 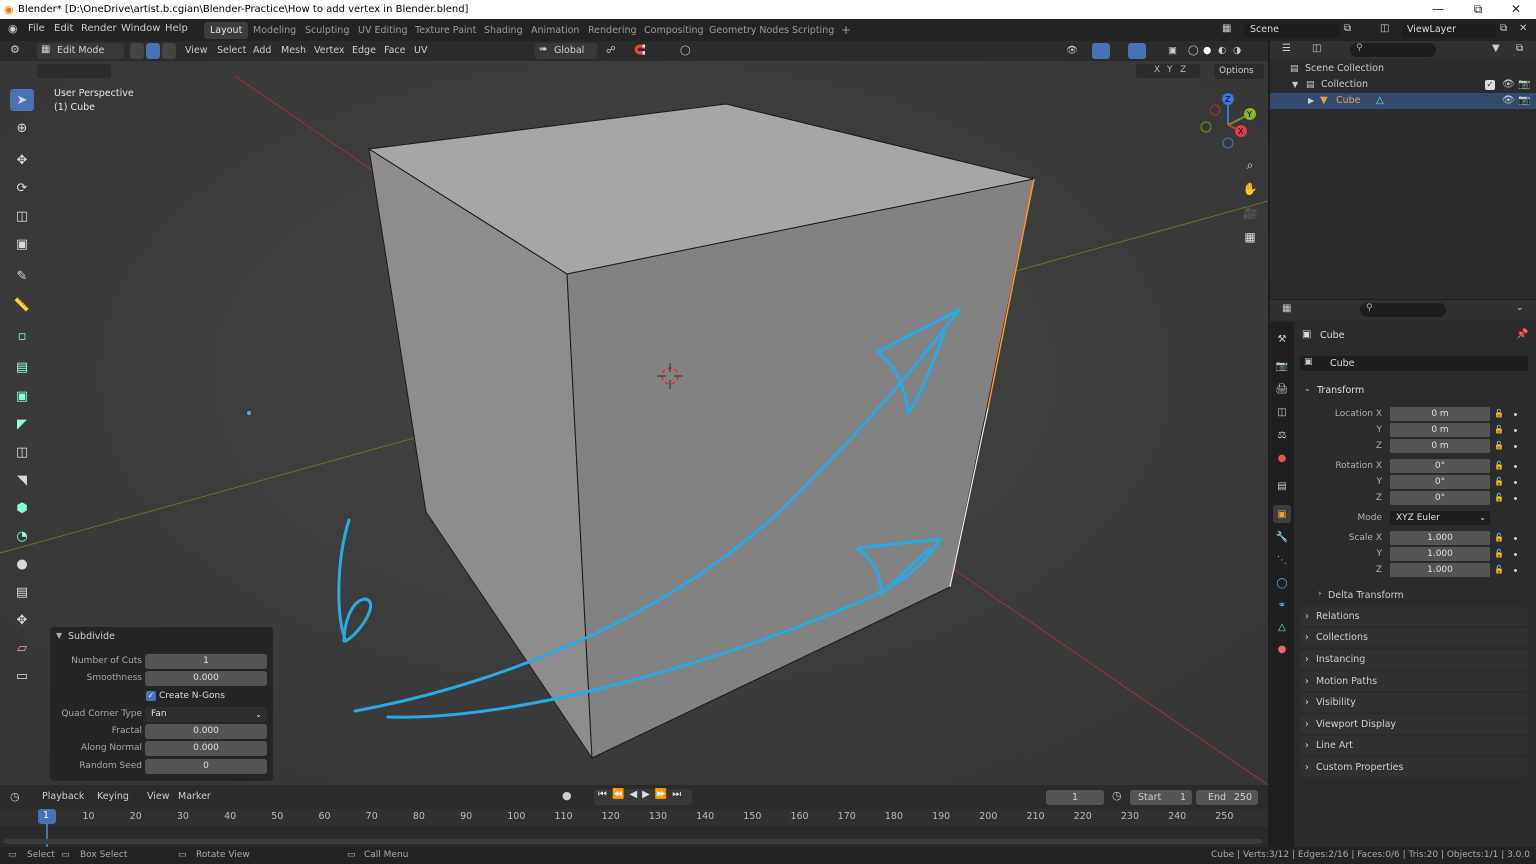 What do you see at coordinates (206, 714) in the screenshot?
I see `quad-corner-type-dropdown: Fan ⌄` at bounding box center [206, 714].